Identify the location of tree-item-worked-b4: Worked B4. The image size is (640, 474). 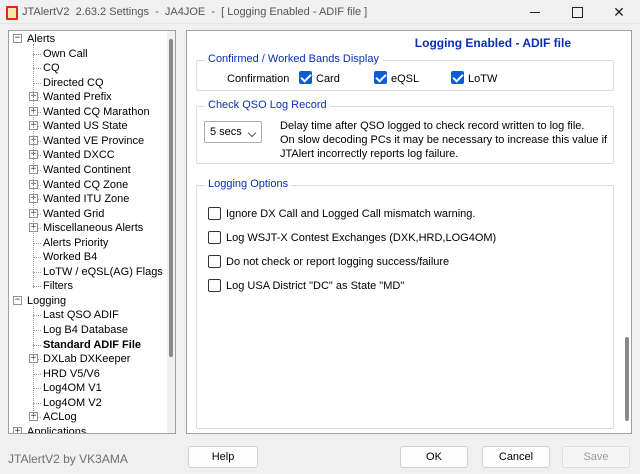
(70, 257).